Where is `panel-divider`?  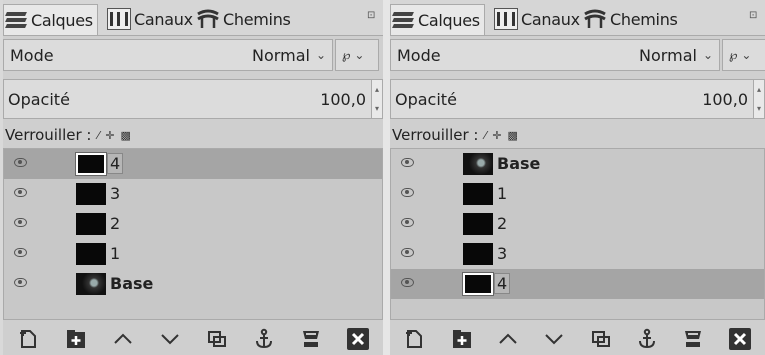
panel-divider is located at coordinates (386, 177).